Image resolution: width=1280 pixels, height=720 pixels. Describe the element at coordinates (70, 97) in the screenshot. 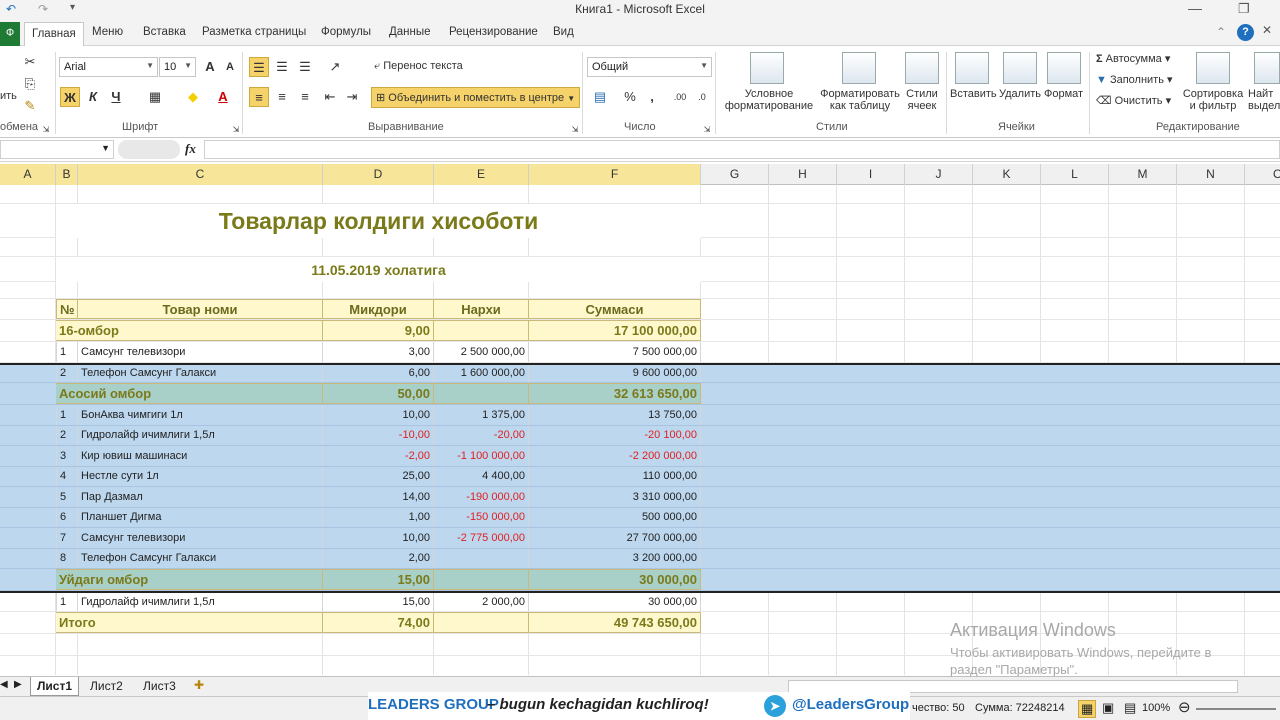

I see `bold-button: Ж` at that location.